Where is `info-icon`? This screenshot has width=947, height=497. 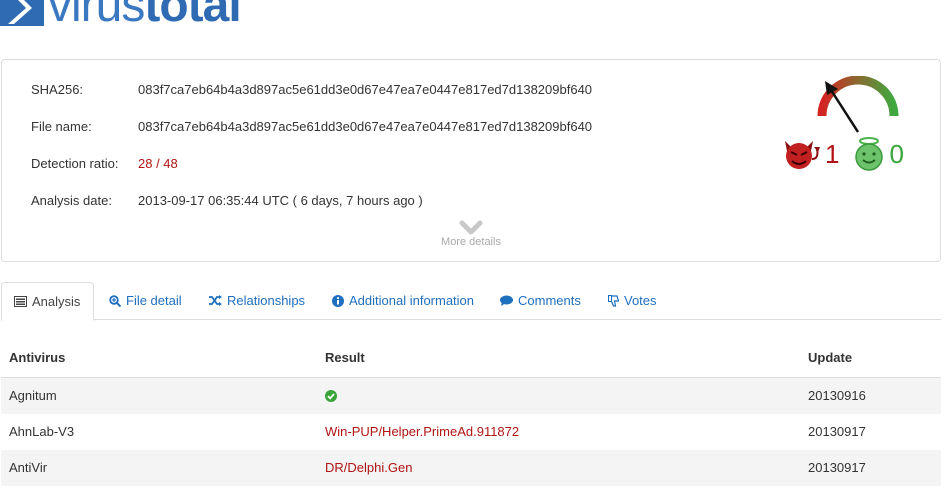
info-icon is located at coordinates (338, 300).